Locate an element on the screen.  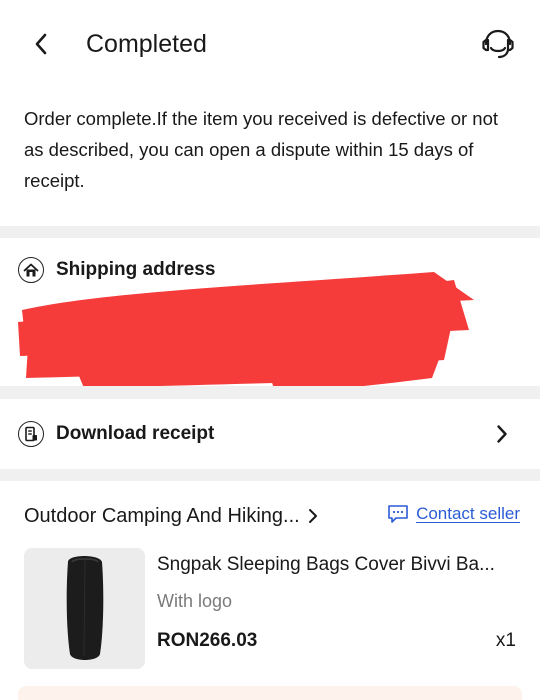
sleeping-bag-image is located at coordinates (85, 608).